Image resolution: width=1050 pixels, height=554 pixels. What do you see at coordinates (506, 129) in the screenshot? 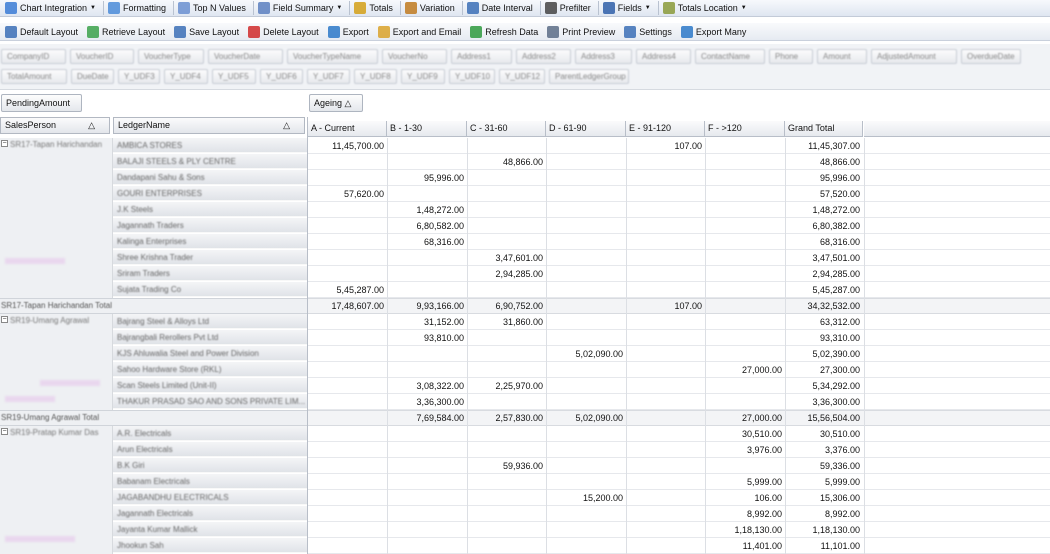
I see `column-header-c-31-60: C - 31-60` at bounding box center [506, 129].